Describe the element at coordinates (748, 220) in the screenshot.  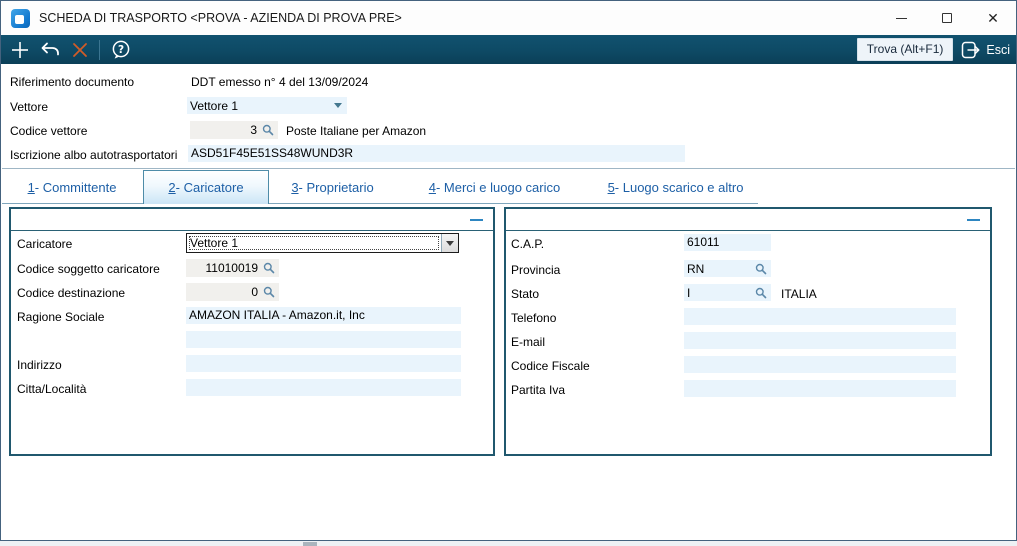
I see `dettagli-panel-header` at that location.